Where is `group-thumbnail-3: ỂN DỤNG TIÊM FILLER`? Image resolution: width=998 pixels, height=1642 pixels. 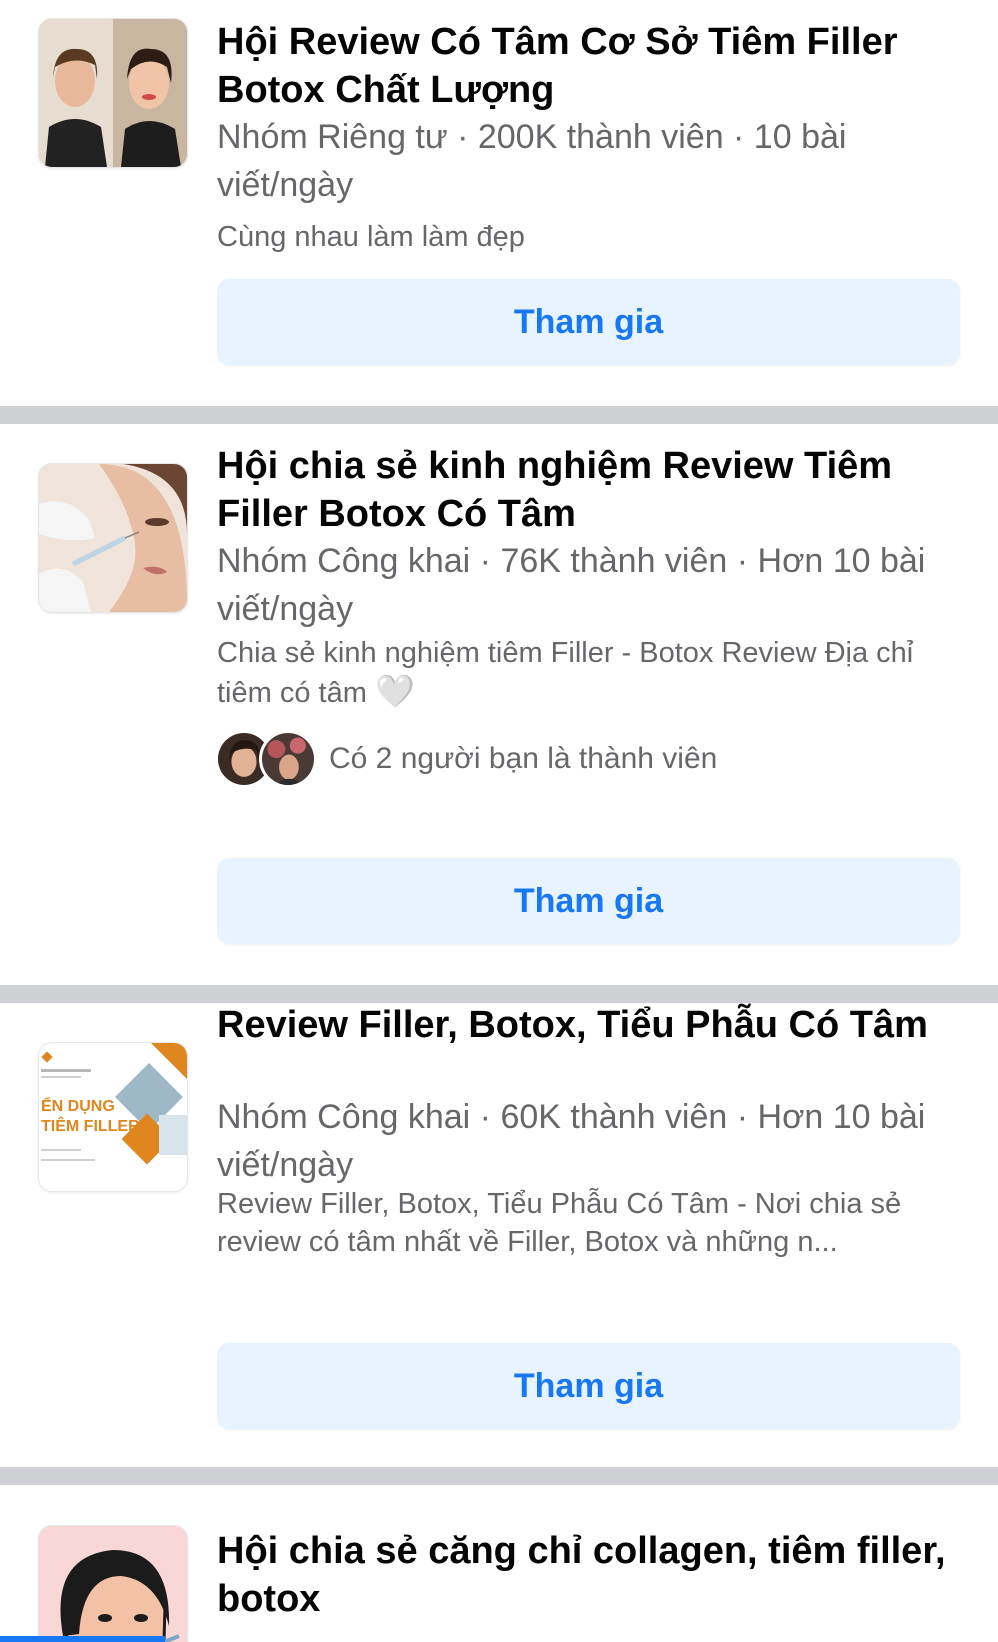
group-thumbnail-3: ỂN DỤNG TIÊM FILLER is located at coordinates (113, 1117).